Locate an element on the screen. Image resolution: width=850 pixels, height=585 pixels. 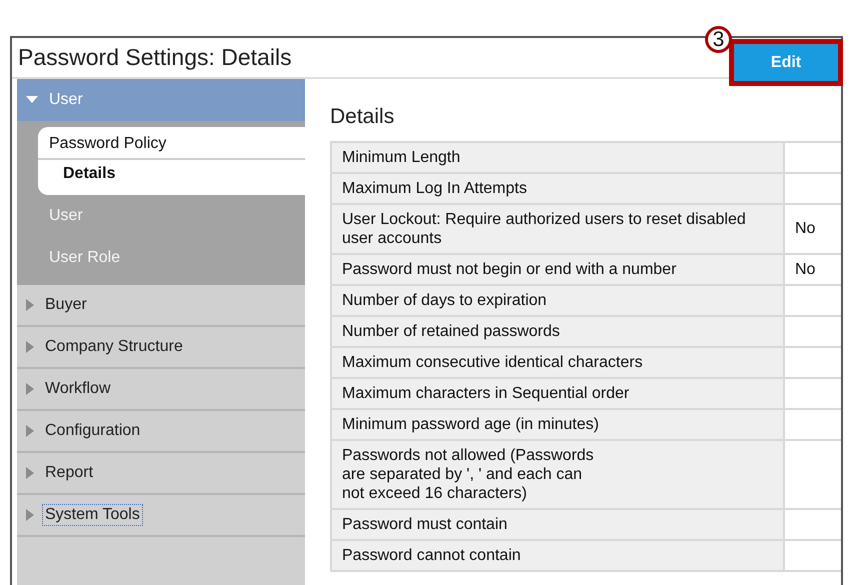
setting-label: Maximum Log In Attempts is located at coordinates (558, 188).